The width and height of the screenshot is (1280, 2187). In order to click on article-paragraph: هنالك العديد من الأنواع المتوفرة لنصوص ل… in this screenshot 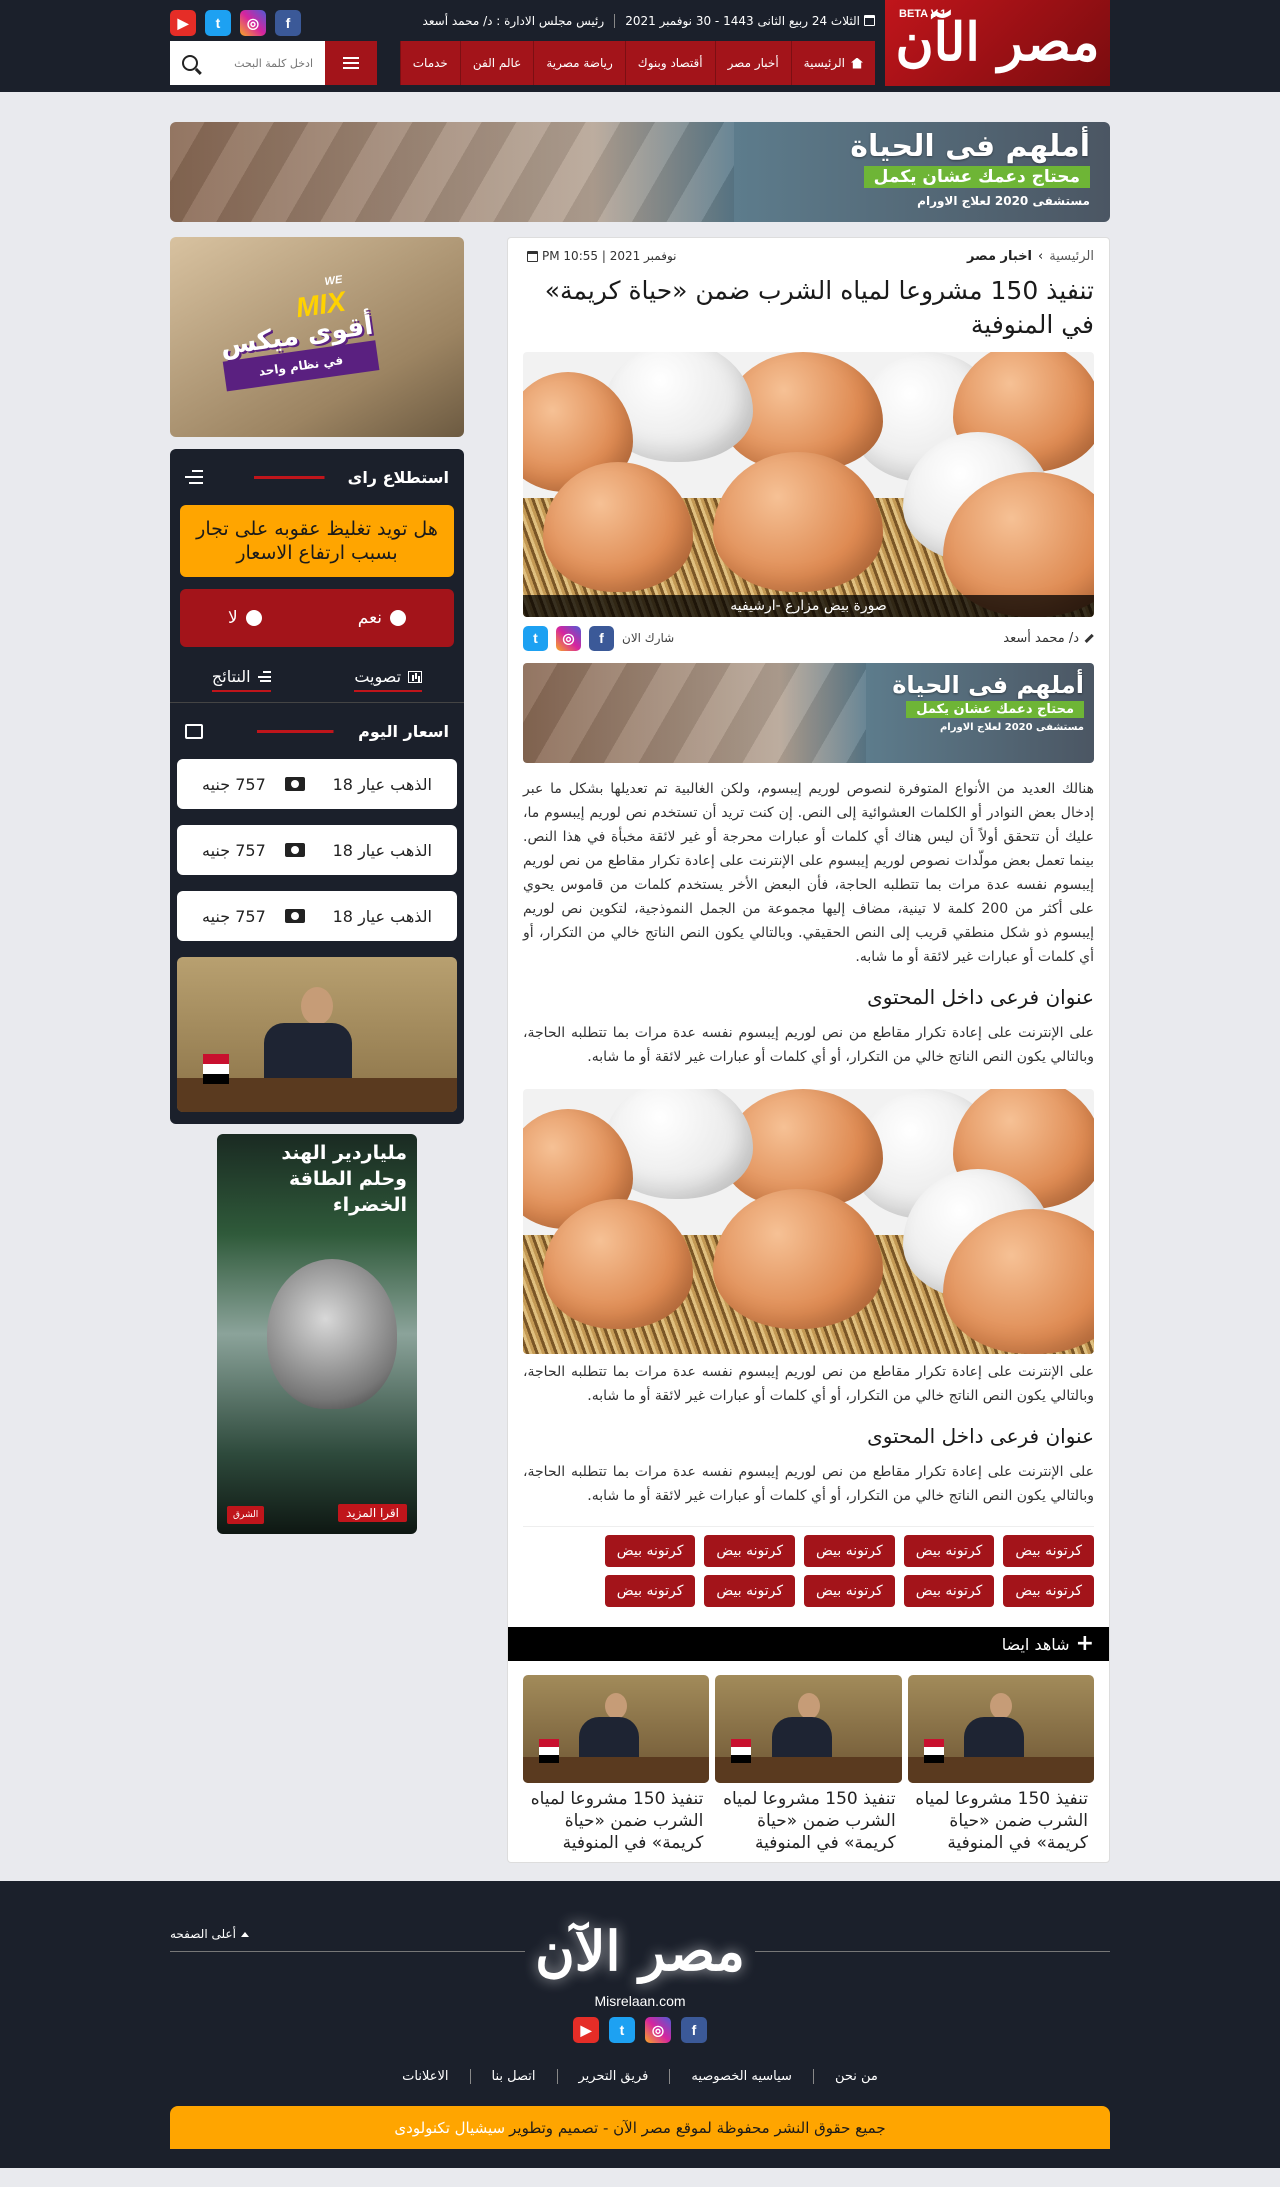, I will do `click(808, 873)`.